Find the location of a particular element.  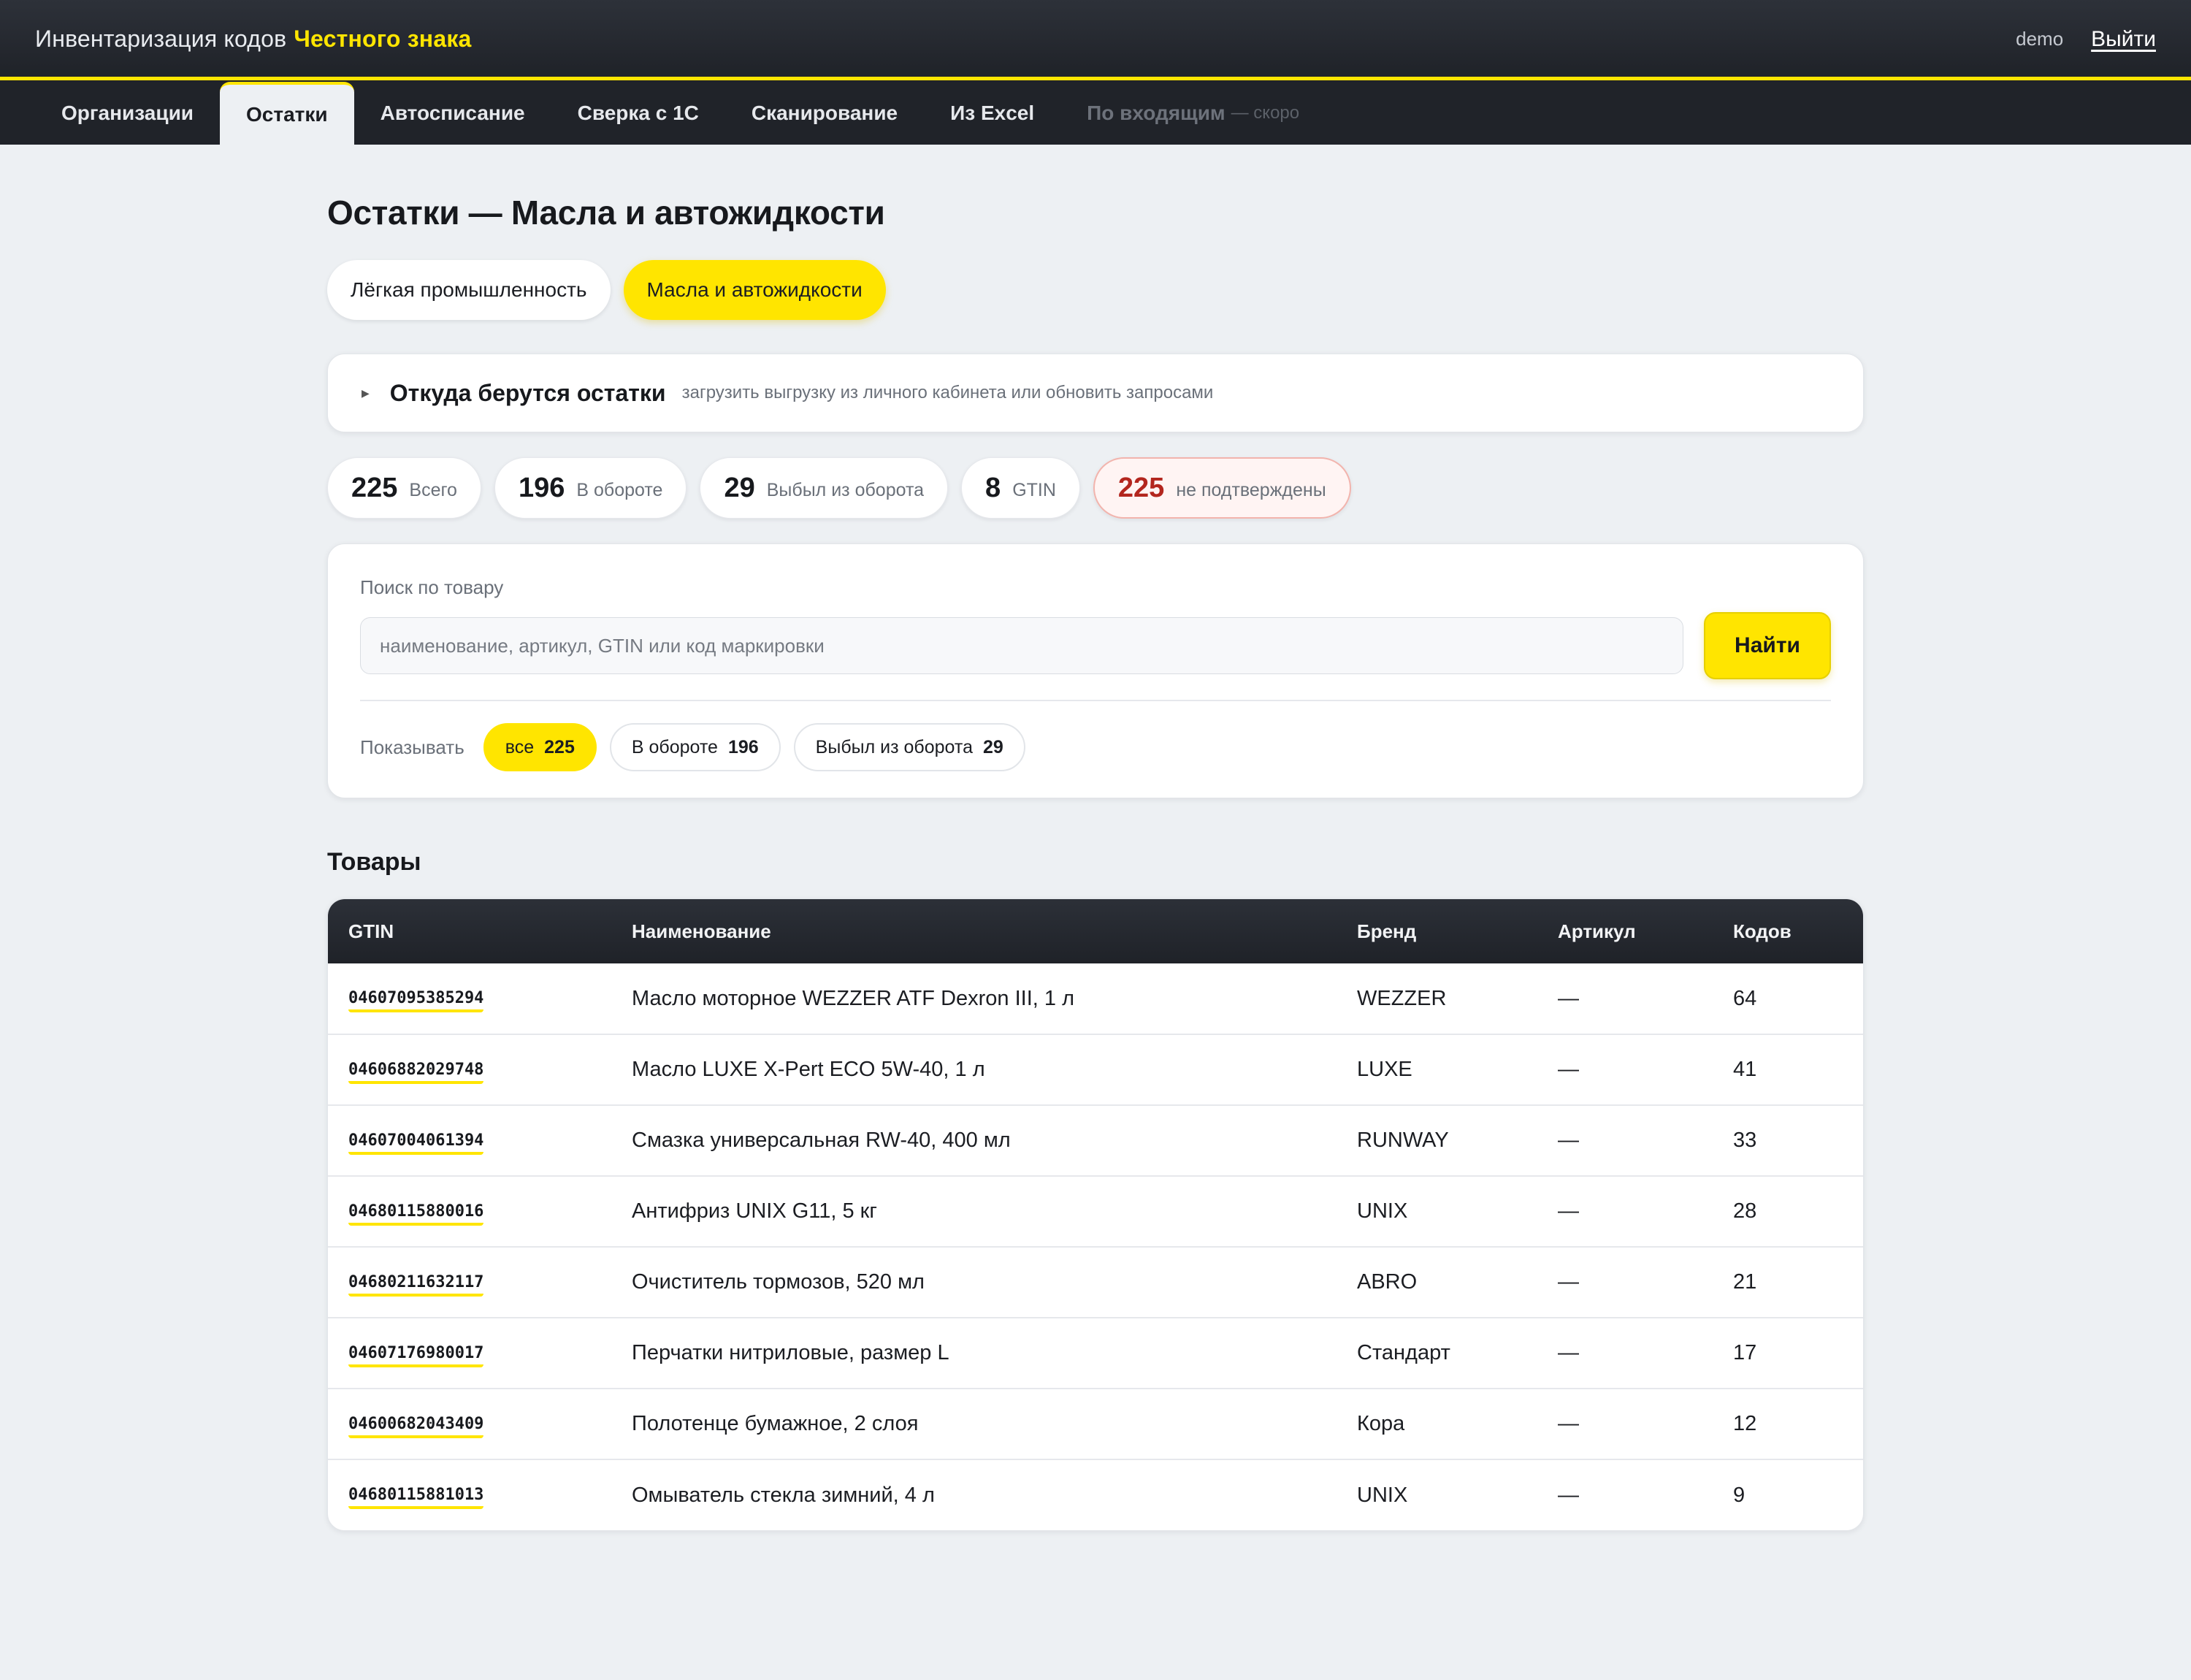

product-name: Масло LUXE X-Pert ECO 5W-40, 1 л is located at coordinates (808, 1069).